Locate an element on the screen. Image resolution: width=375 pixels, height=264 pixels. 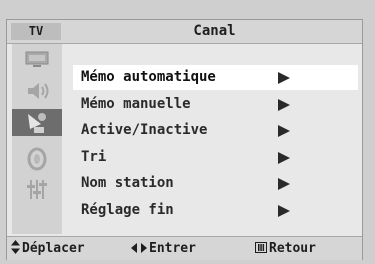
enter-hint: Entrer is located at coordinates (163, 248).